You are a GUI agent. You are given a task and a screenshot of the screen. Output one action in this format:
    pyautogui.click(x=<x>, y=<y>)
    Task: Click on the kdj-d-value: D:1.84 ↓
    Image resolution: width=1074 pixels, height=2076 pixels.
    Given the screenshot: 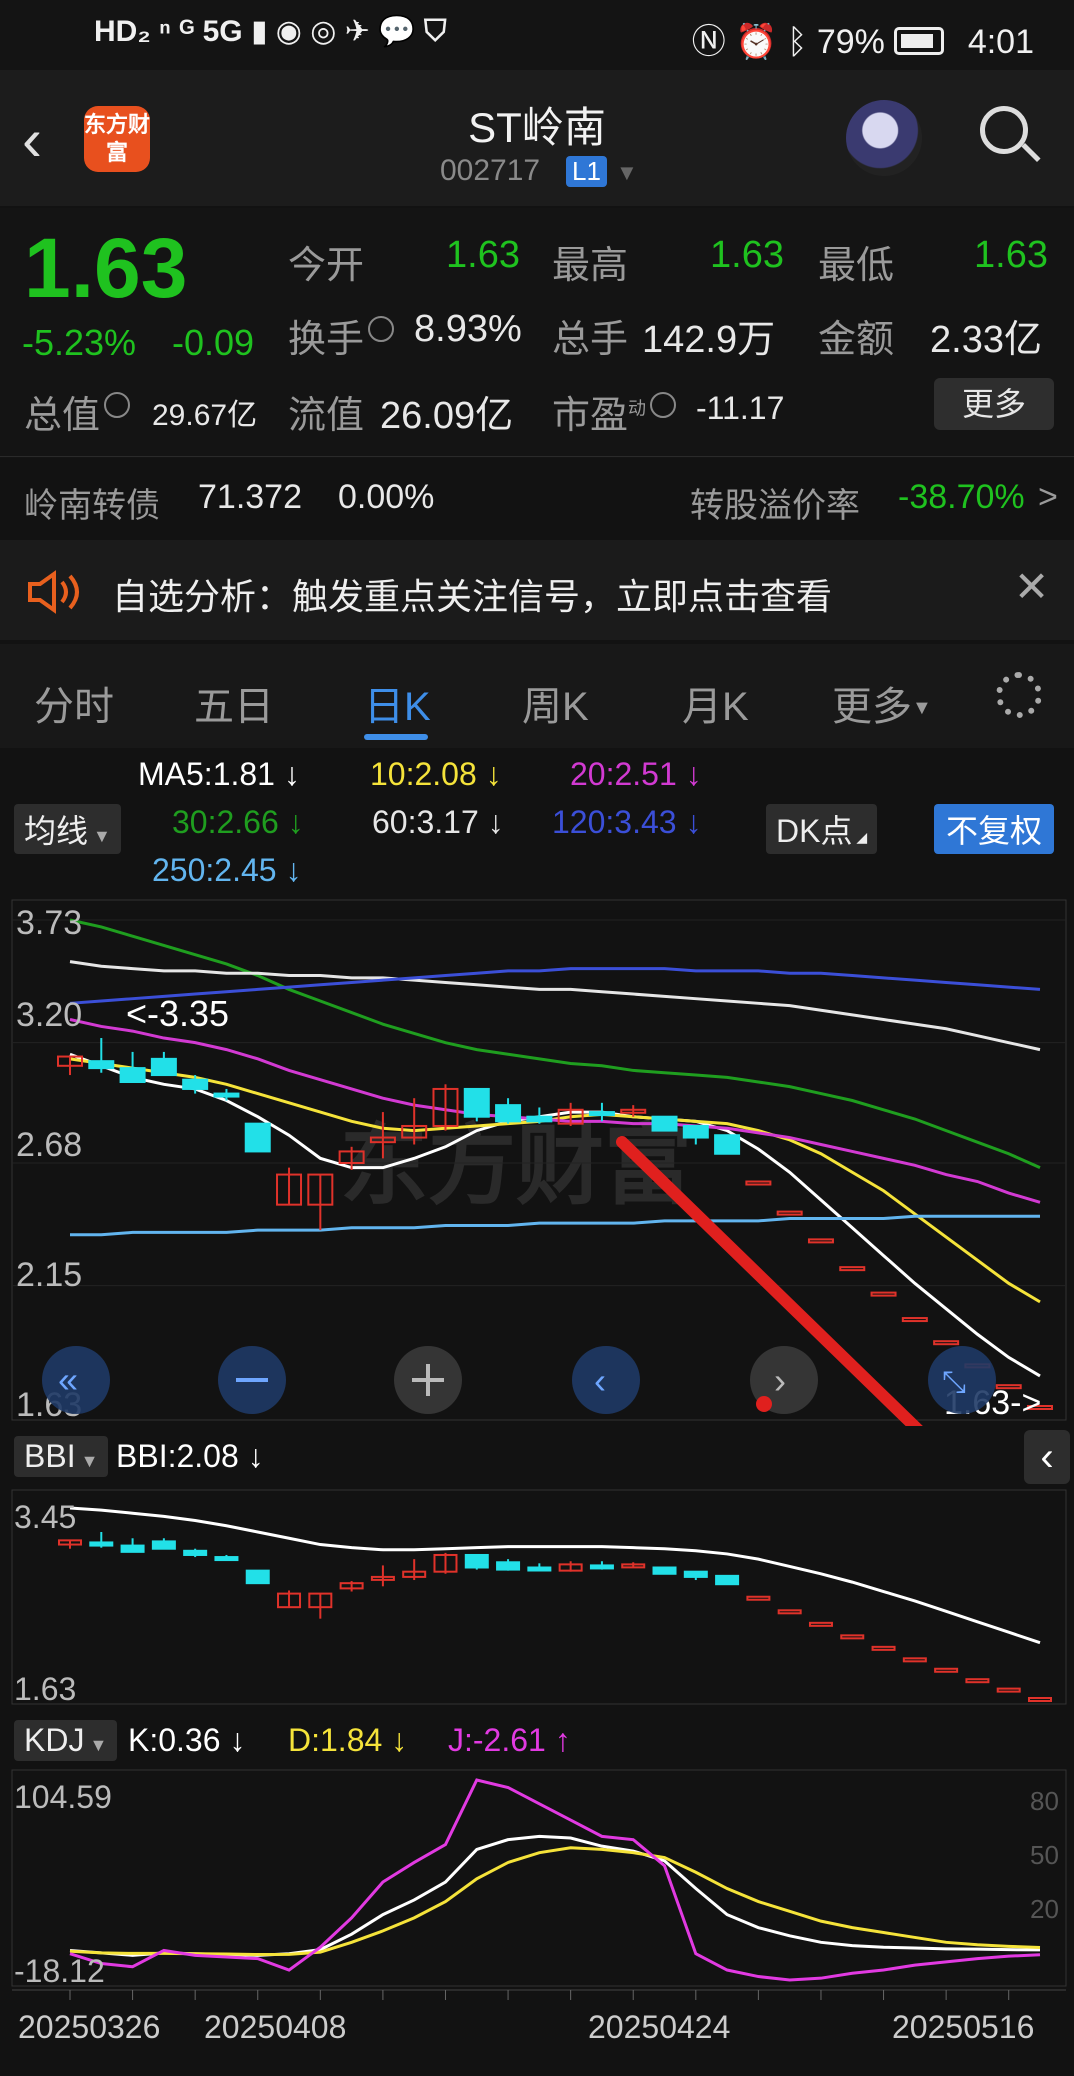 What is the action you would take?
    pyautogui.click(x=348, y=1740)
    